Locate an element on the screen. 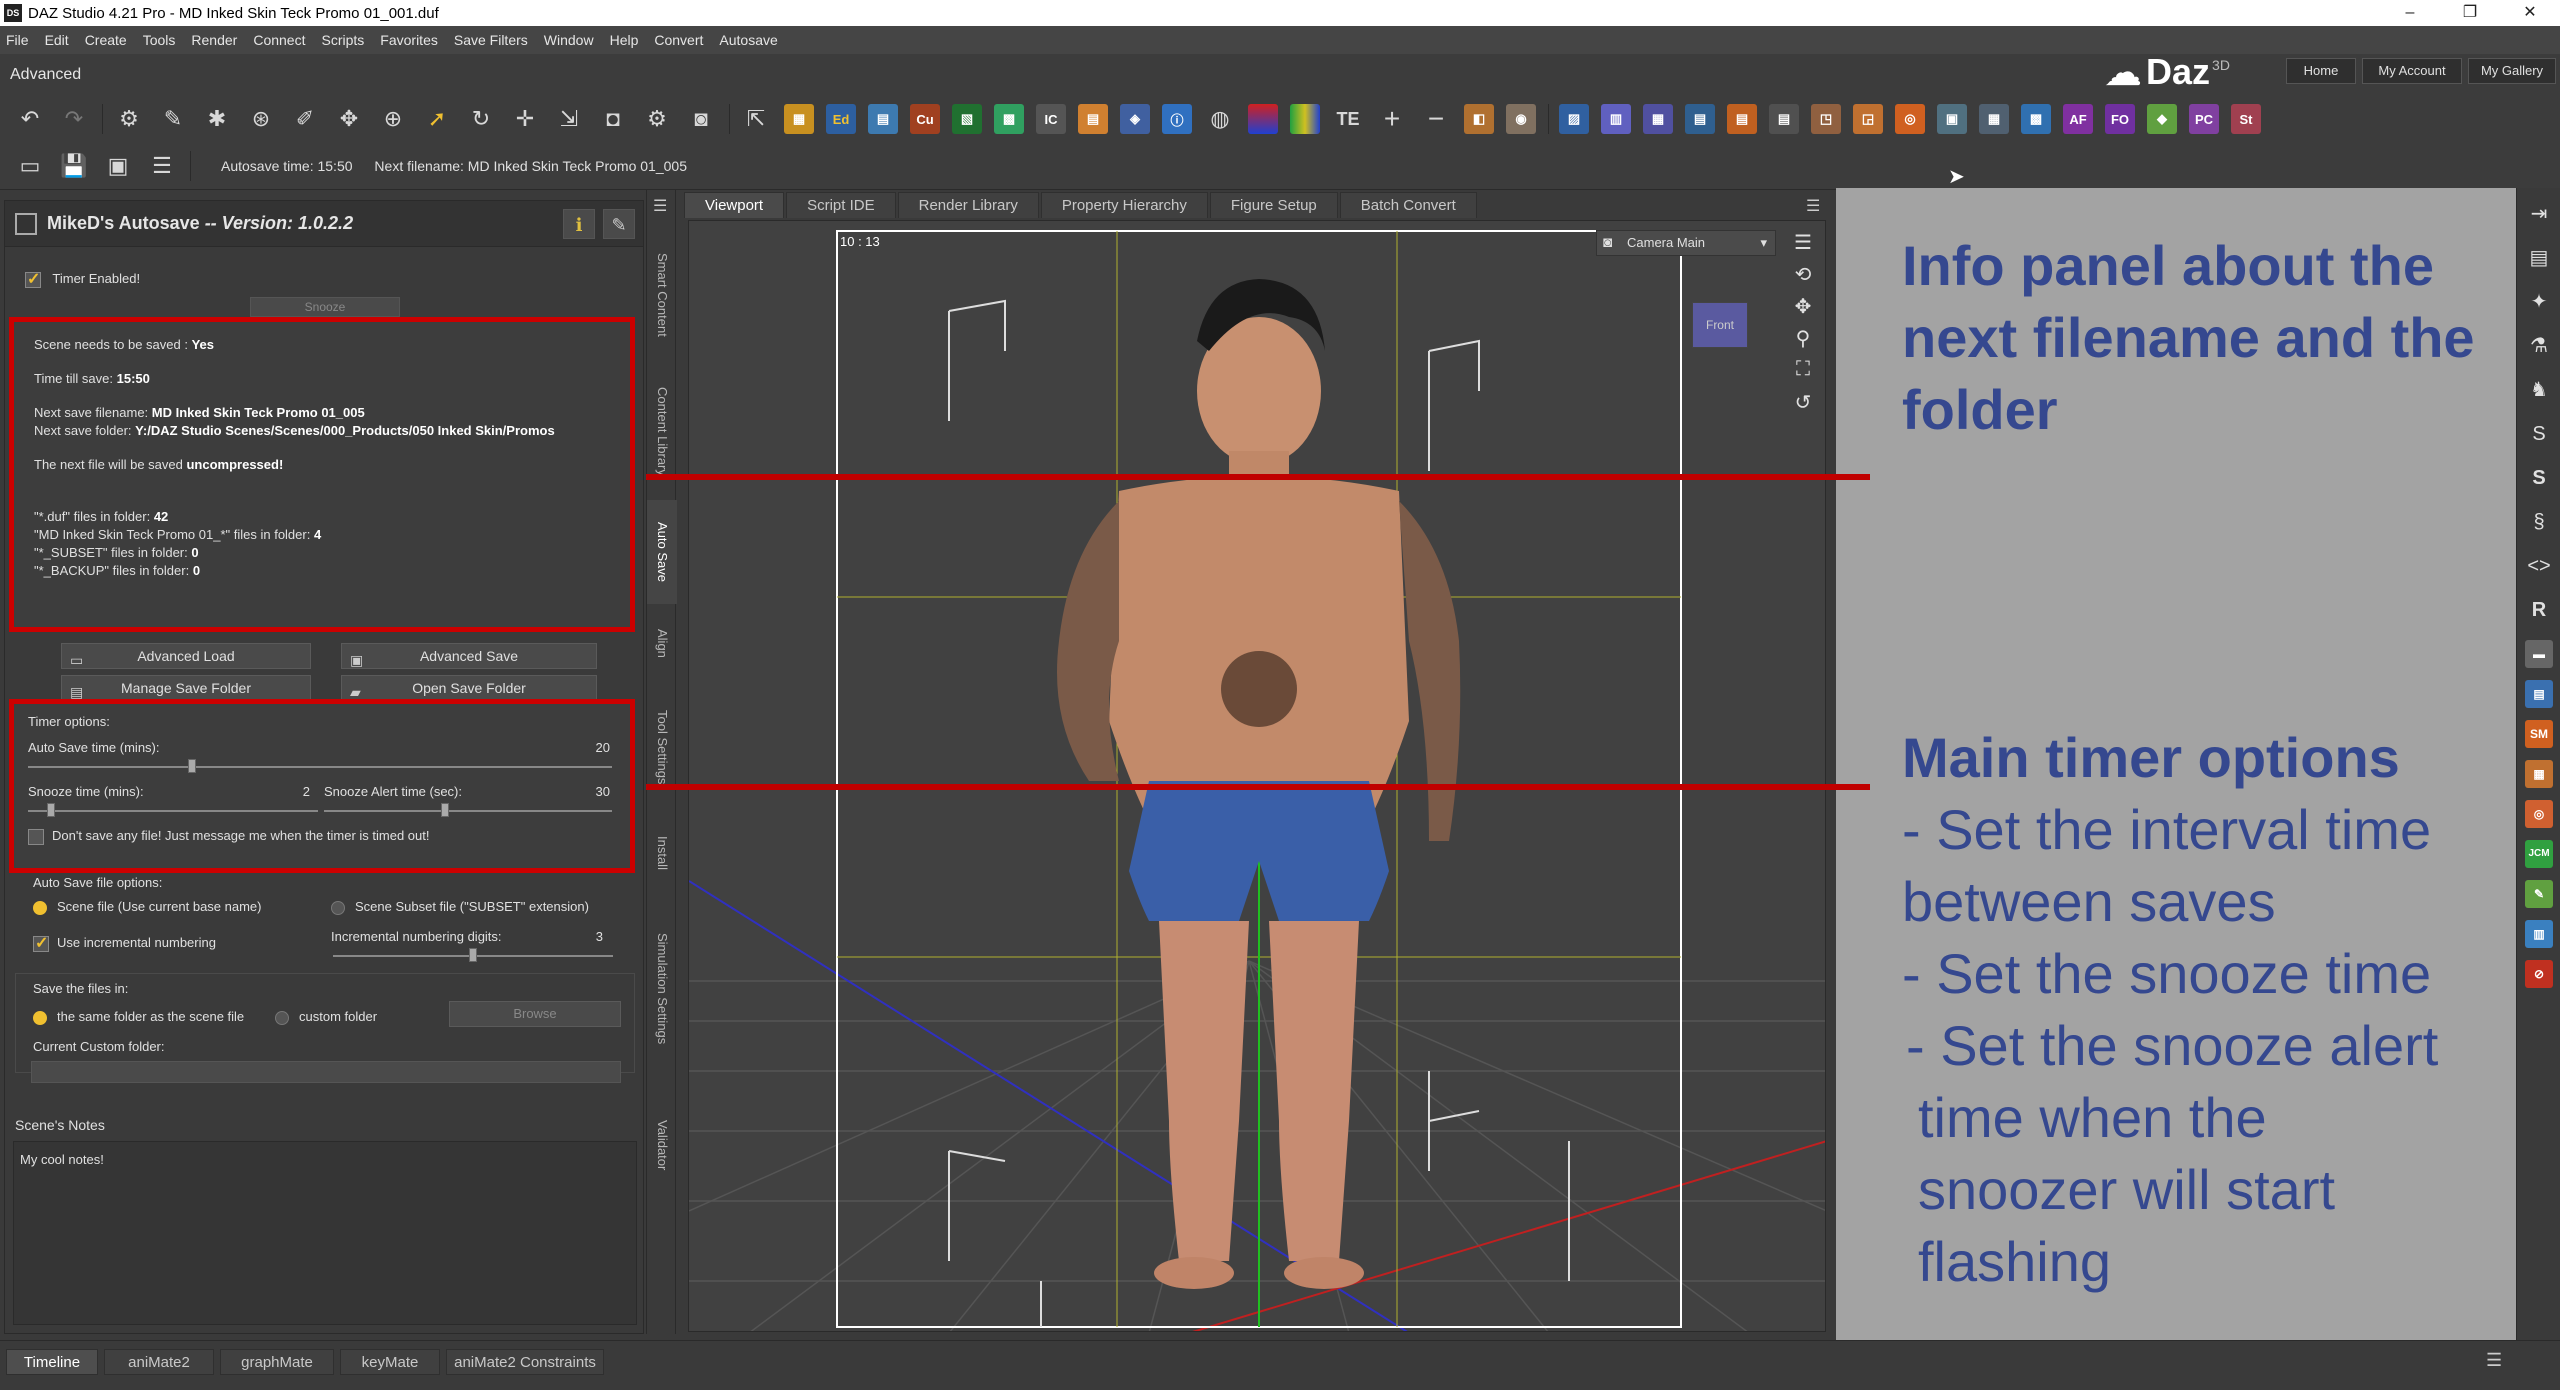 The image size is (2560, 1390). navigation-cube: Front is located at coordinates (1722, 328).